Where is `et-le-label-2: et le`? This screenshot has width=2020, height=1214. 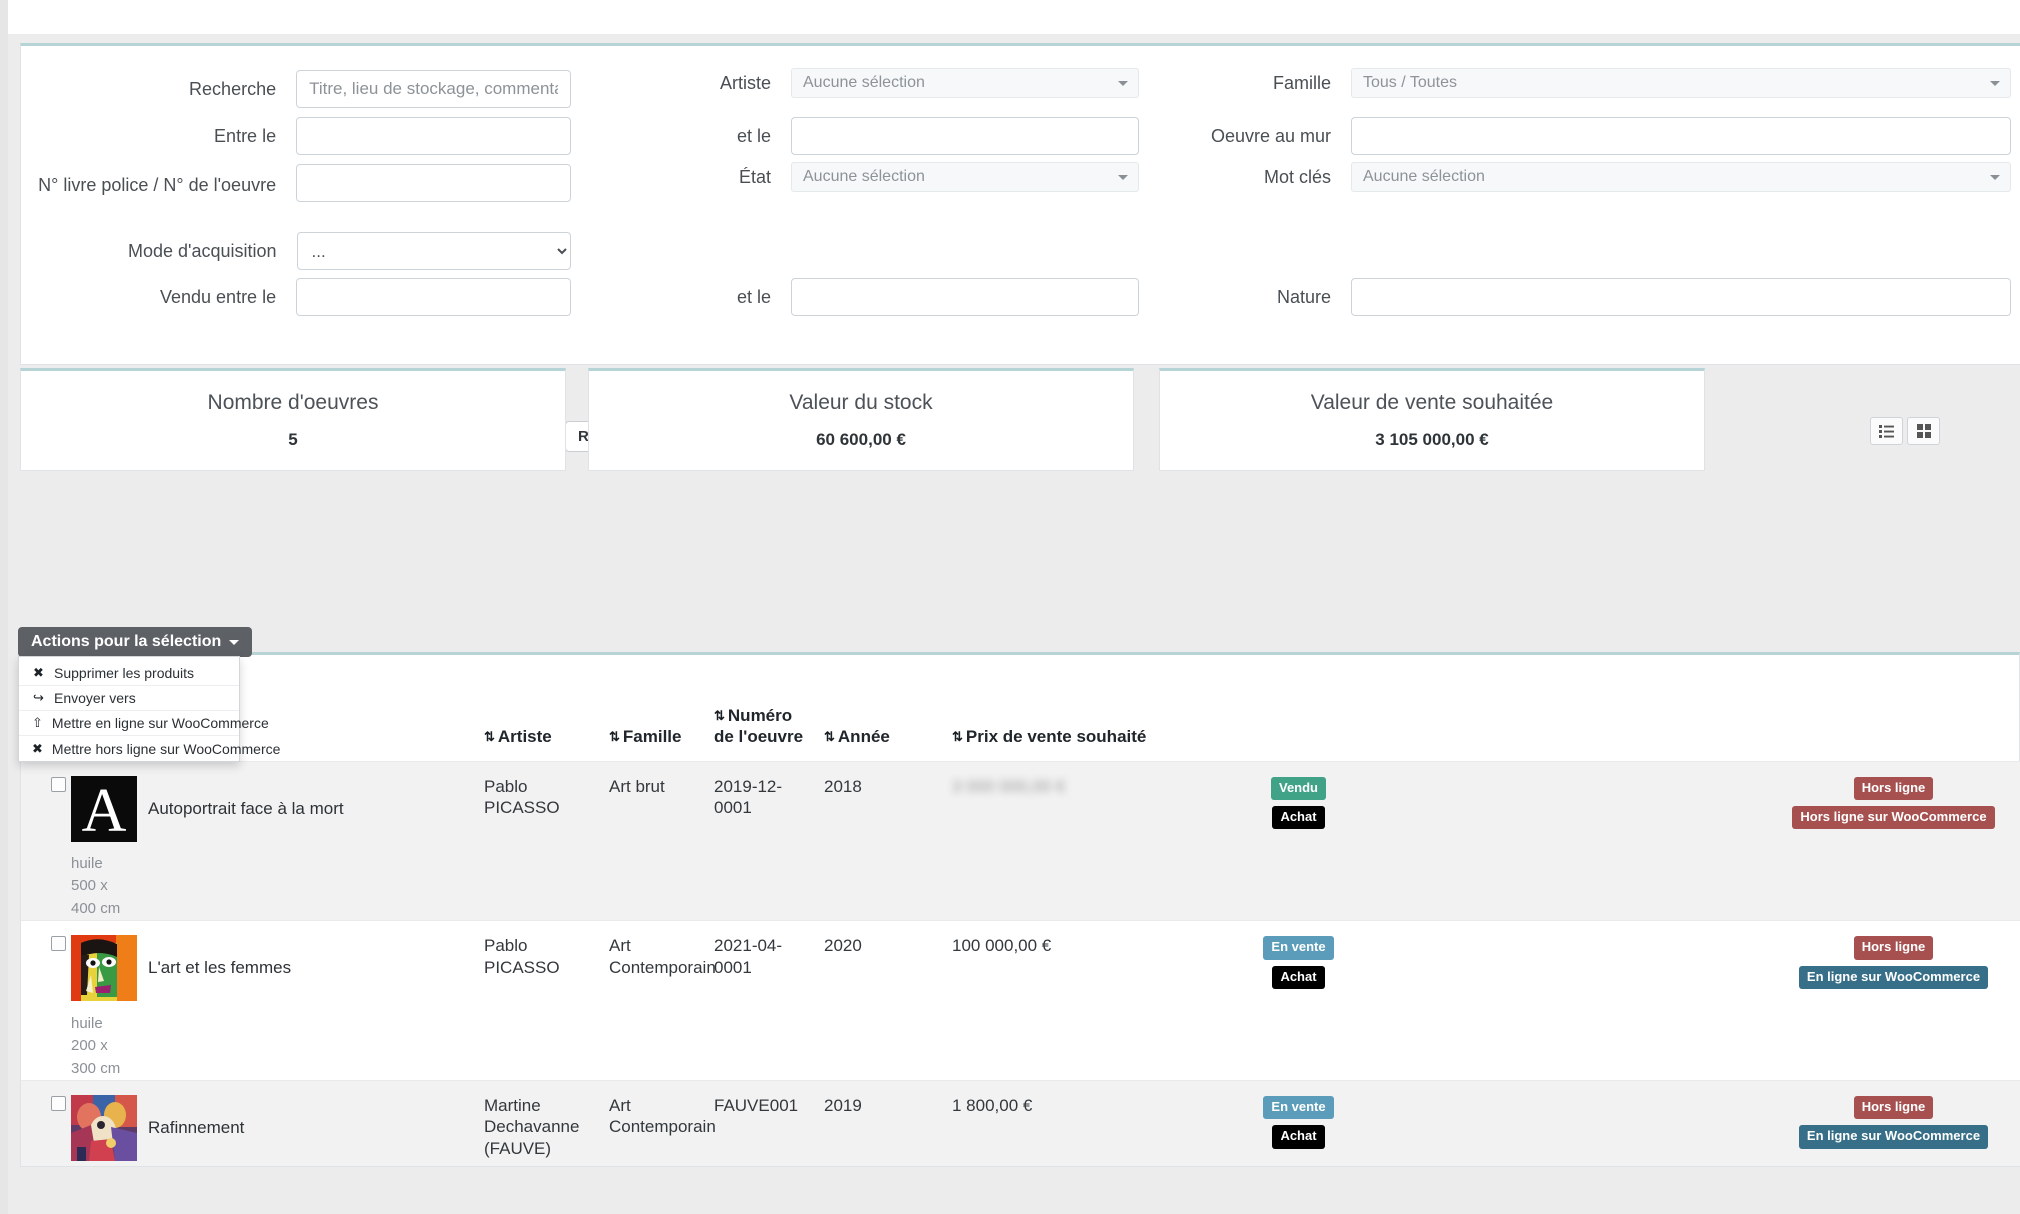 et-le-label-2: et le is located at coordinates (753, 296).